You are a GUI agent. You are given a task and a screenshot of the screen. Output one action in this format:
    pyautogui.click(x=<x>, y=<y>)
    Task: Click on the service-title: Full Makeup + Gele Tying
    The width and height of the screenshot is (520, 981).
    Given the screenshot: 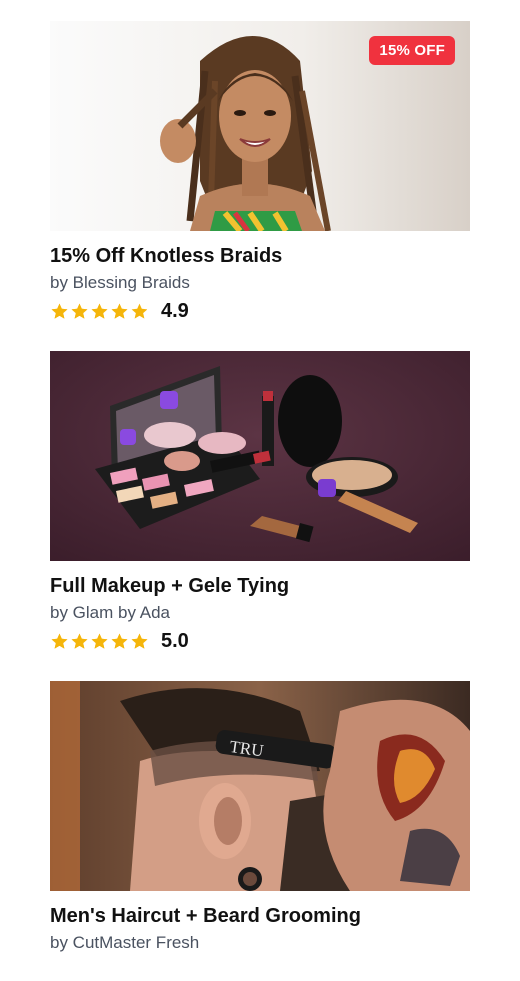 What is the action you would take?
    pyautogui.click(x=260, y=586)
    